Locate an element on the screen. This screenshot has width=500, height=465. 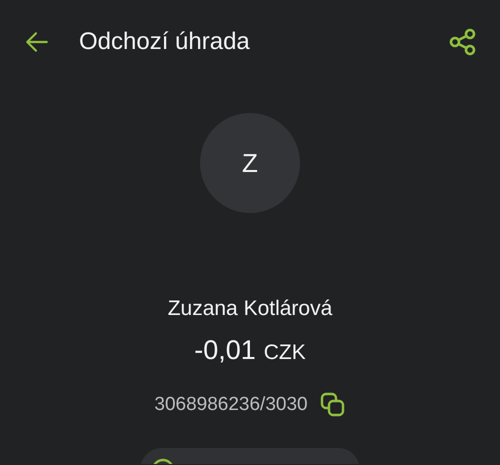
copy-icon is located at coordinates (333, 405).